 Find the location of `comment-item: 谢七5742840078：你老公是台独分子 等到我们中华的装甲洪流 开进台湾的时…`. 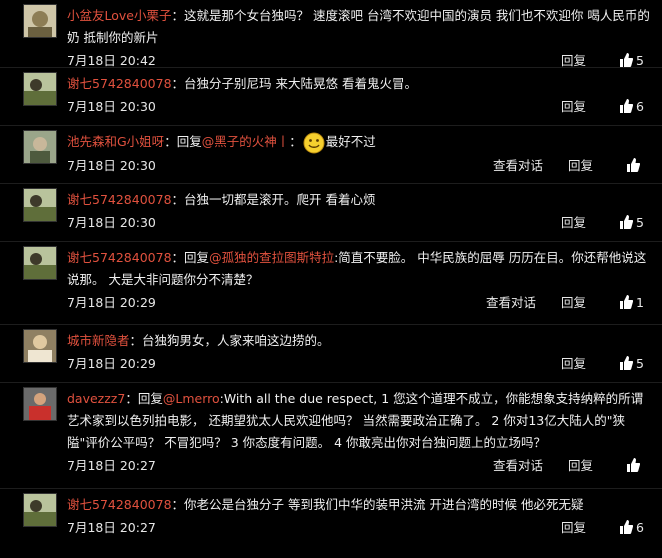

comment-item: 谢七5742840078：你老公是台独分子 等到我们中华的装甲洪流 开进台湾的时… is located at coordinates (331, 519).